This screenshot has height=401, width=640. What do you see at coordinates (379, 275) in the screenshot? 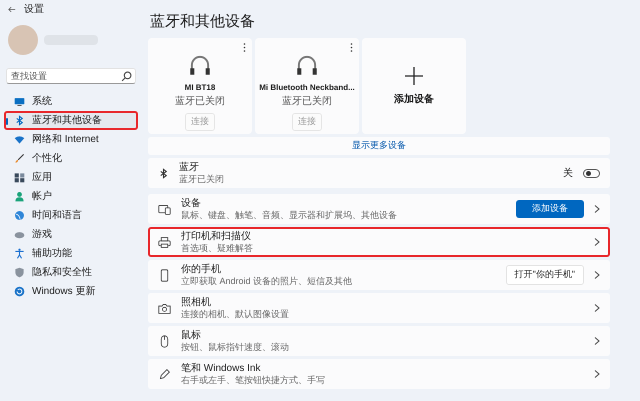
I see `settings-row: 你的手机 立即获取 Android 设备的照片、短信及其他 打开"你的手机"` at bounding box center [379, 275].